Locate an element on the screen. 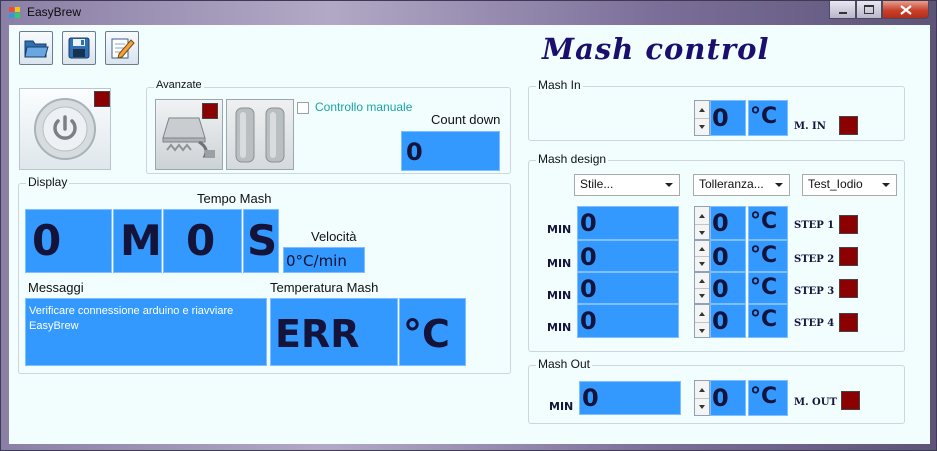  chevron-down-icon is located at coordinates (886, 185).